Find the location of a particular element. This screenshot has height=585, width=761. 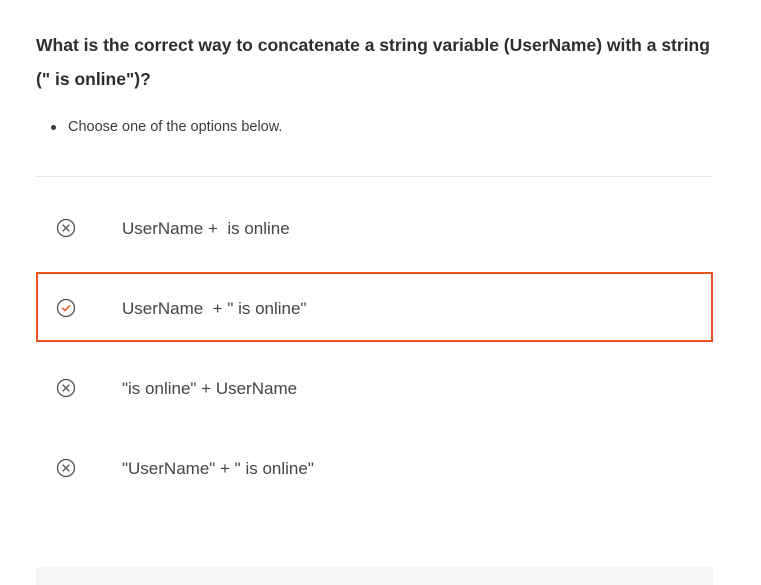

answer-option-label: UserName + is online is located at coordinates (206, 228).